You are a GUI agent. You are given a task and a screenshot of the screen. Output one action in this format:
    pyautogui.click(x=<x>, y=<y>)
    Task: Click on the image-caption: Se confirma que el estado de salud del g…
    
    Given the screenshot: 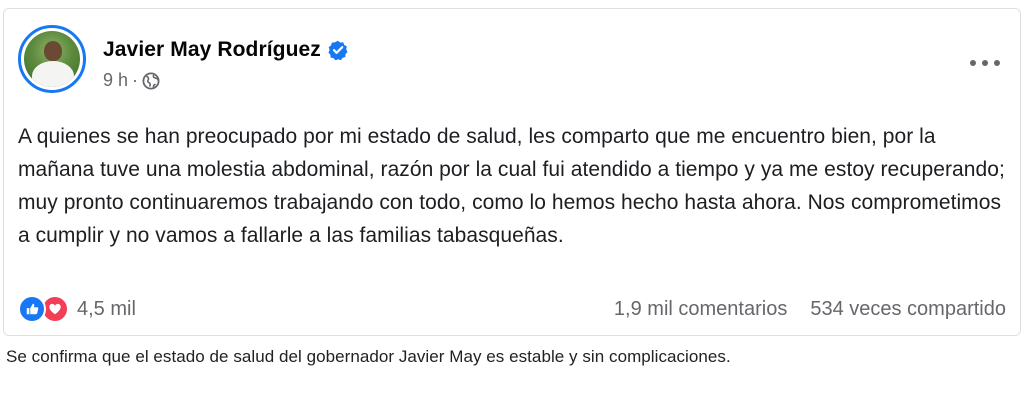 What is the action you would take?
    pyautogui.click(x=368, y=356)
    